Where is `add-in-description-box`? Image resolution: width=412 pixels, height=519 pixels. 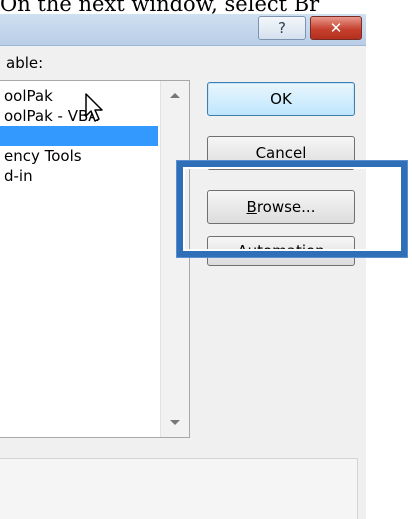 add-in-description-box is located at coordinates (179, 488).